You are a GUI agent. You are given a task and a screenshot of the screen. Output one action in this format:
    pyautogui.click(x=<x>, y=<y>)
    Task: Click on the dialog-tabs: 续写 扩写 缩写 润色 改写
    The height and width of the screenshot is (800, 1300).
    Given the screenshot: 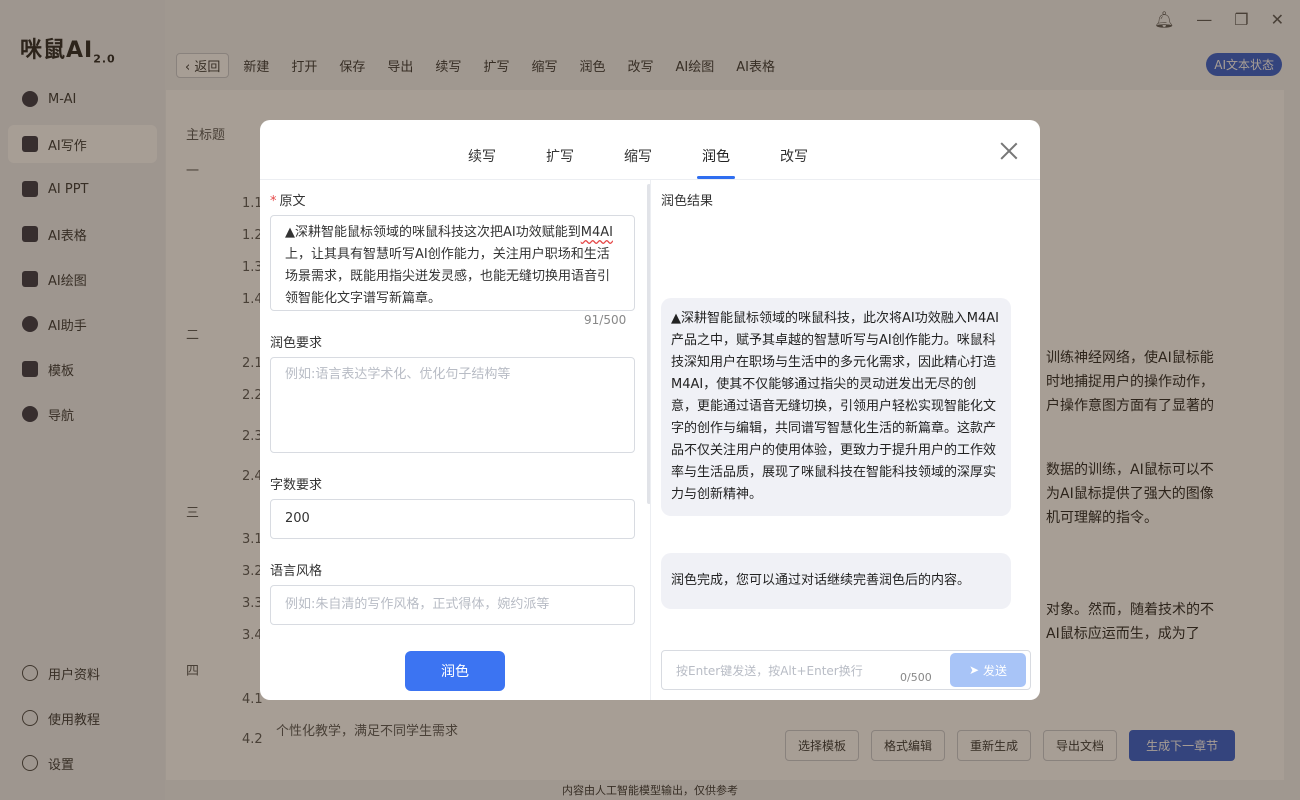 What is the action you would take?
    pyautogui.click(x=650, y=150)
    